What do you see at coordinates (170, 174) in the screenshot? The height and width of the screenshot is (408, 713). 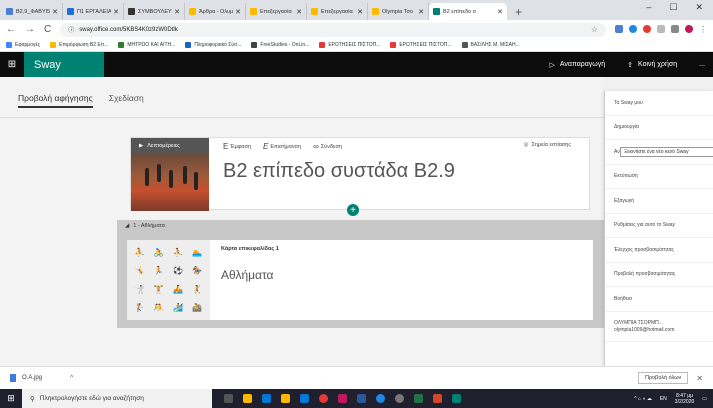 I see `title-card-image: ▶ Λεπτομέρειες` at bounding box center [170, 174].